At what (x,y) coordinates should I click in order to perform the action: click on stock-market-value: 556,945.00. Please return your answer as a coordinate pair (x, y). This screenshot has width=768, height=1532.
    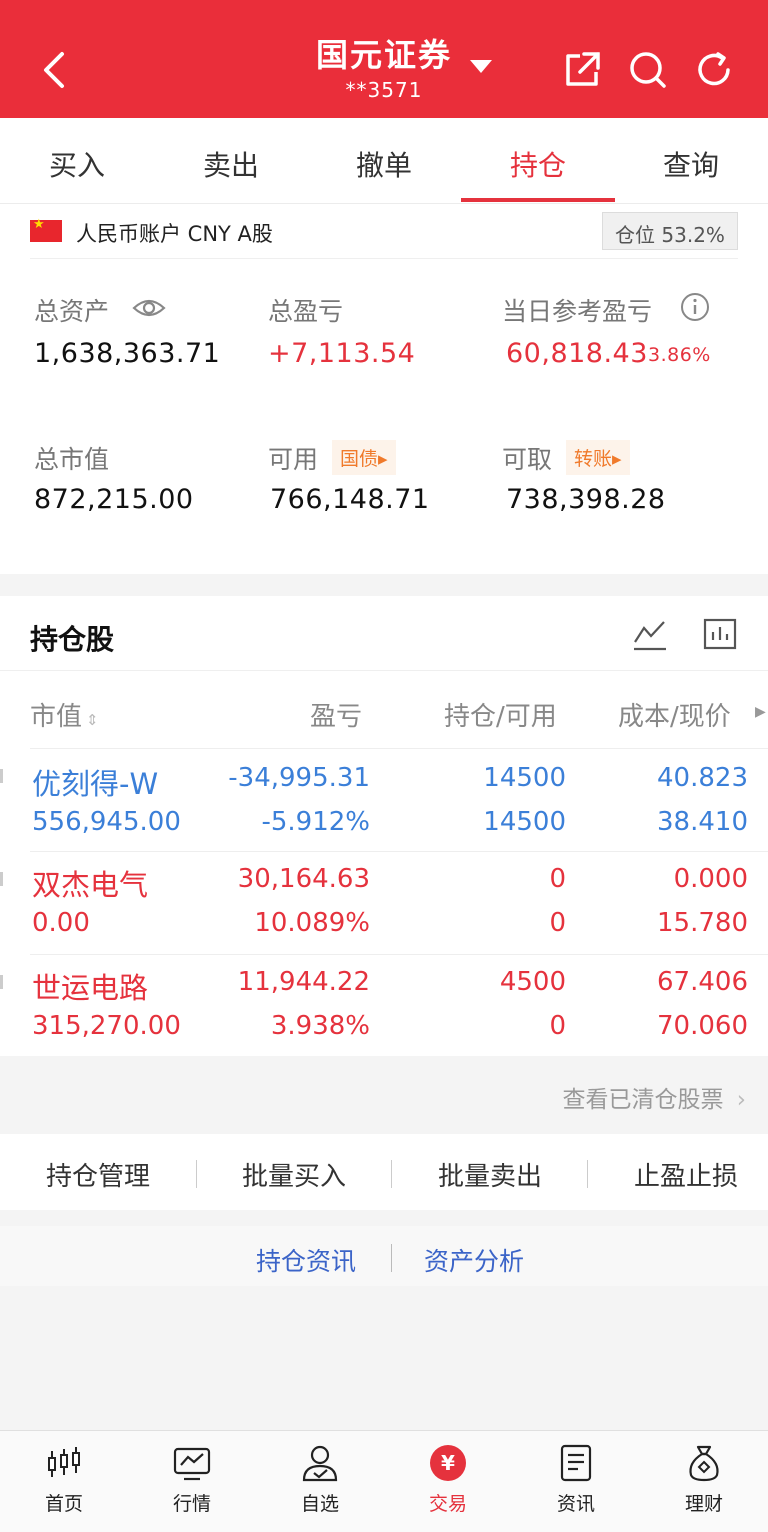
    Looking at the image, I should click on (106, 822).